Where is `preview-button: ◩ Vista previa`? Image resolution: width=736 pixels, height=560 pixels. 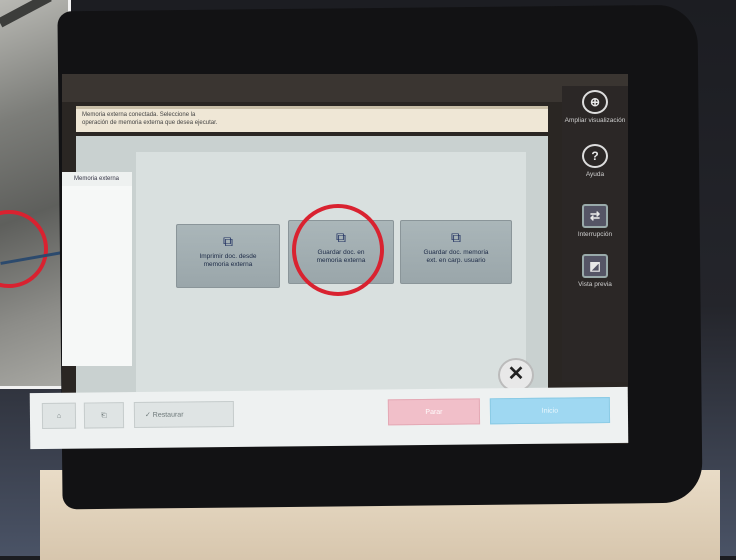
preview-button: ◩ Vista previa is located at coordinates (595, 271).